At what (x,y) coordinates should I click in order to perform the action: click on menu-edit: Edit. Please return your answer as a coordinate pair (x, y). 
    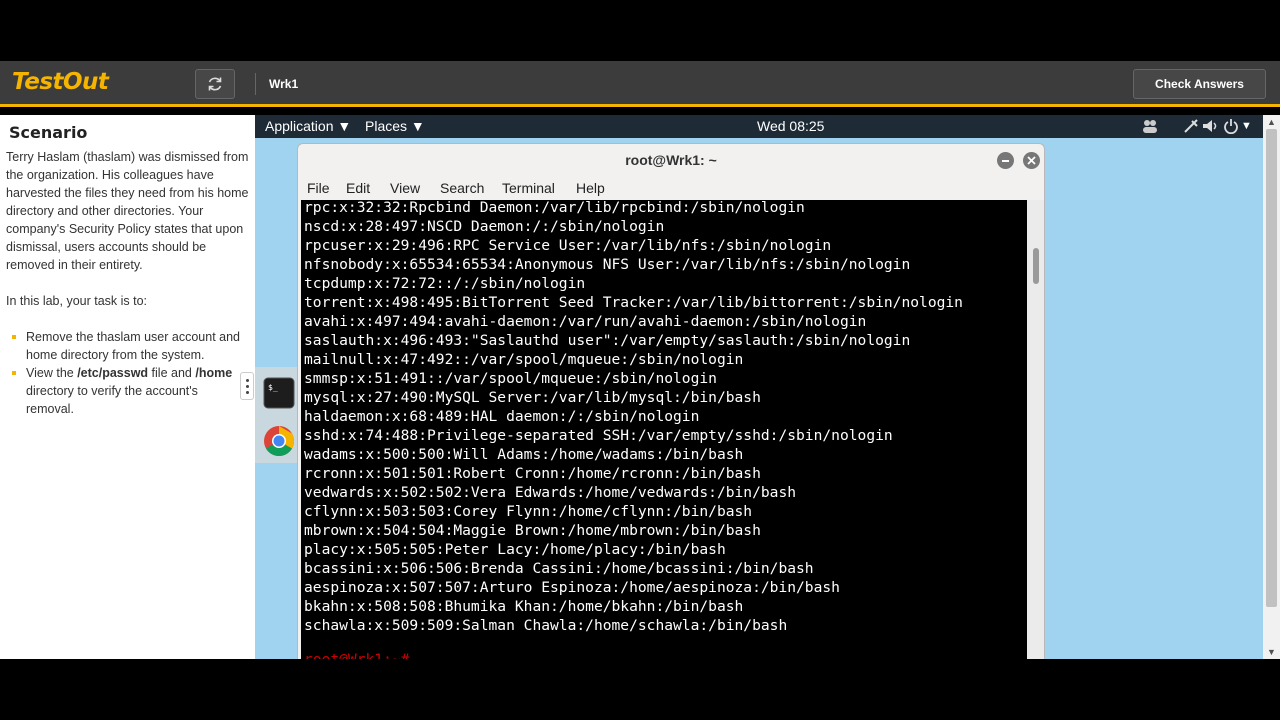
    Looking at the image, I should click on (358, 188).